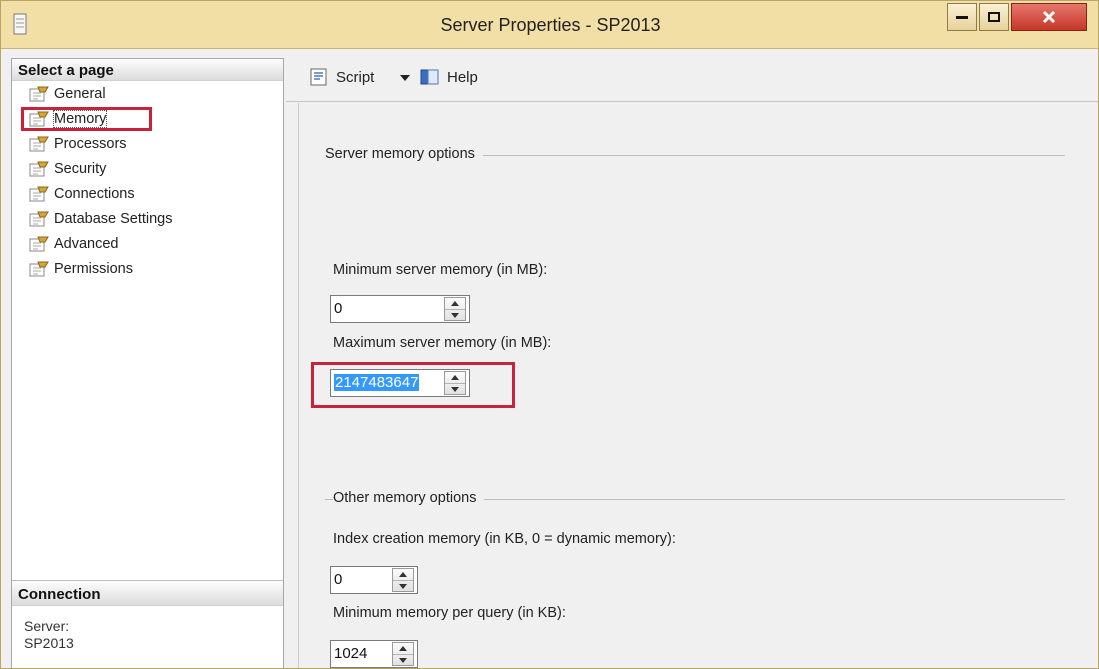 This screenshot has width=1099, height=669. I want to click on other-memory-group-title: Other memory options, so click(409, 498).